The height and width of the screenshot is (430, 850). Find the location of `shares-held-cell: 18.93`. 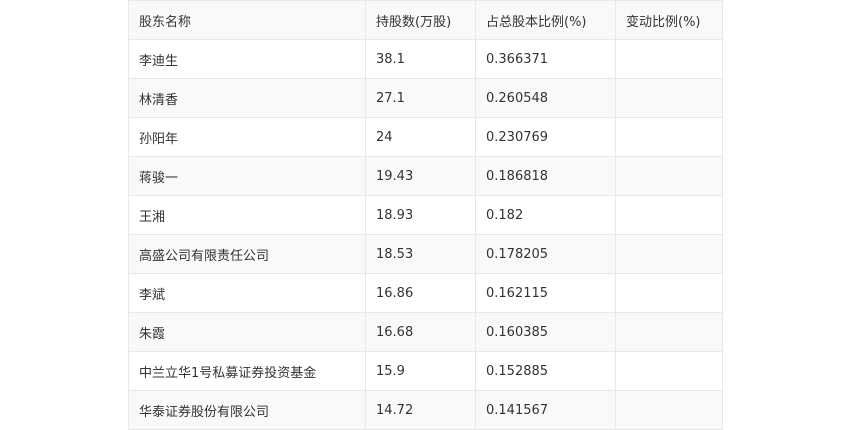

shares-held-cell: 18.93 is located at coordinates (420, 215).